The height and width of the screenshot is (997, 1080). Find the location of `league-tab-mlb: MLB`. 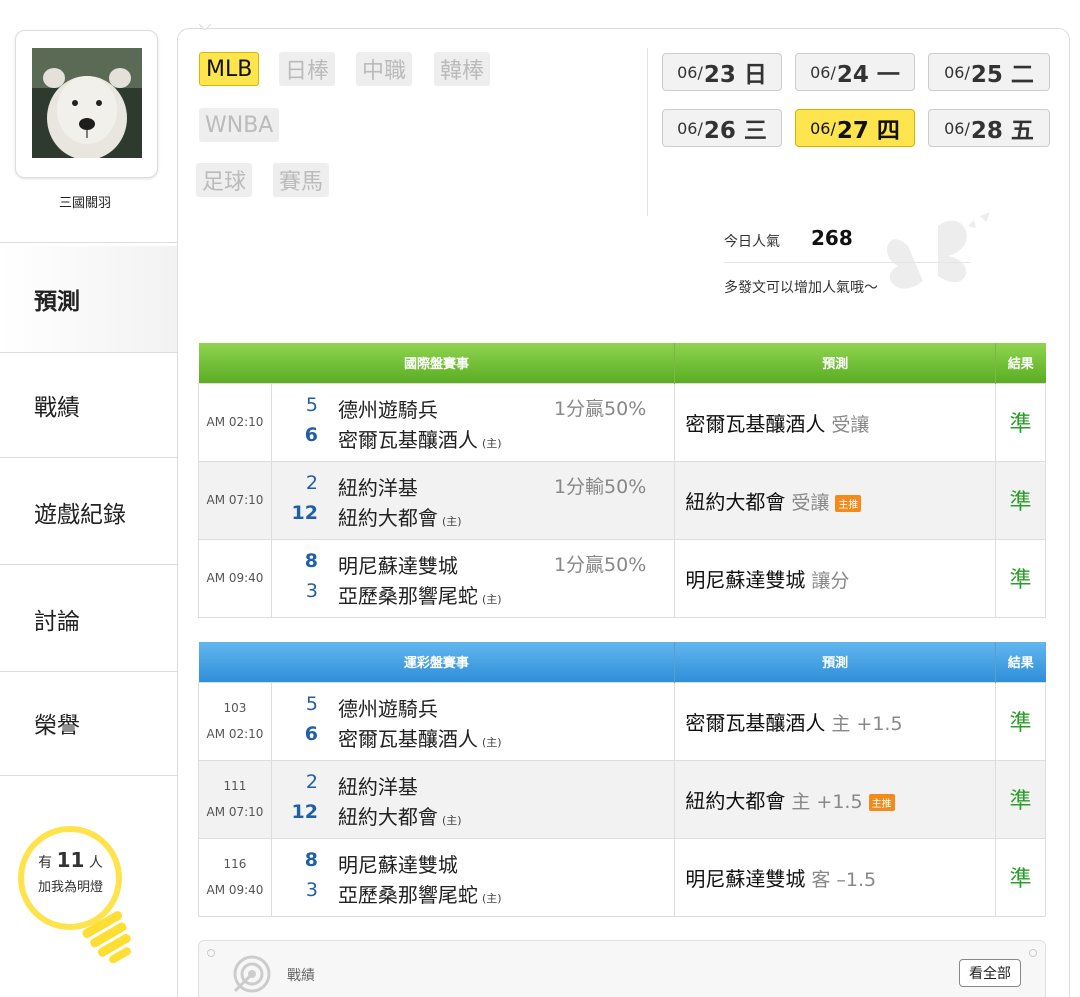

league-tab-mlb: MLB is located at coordinates (229, 69).